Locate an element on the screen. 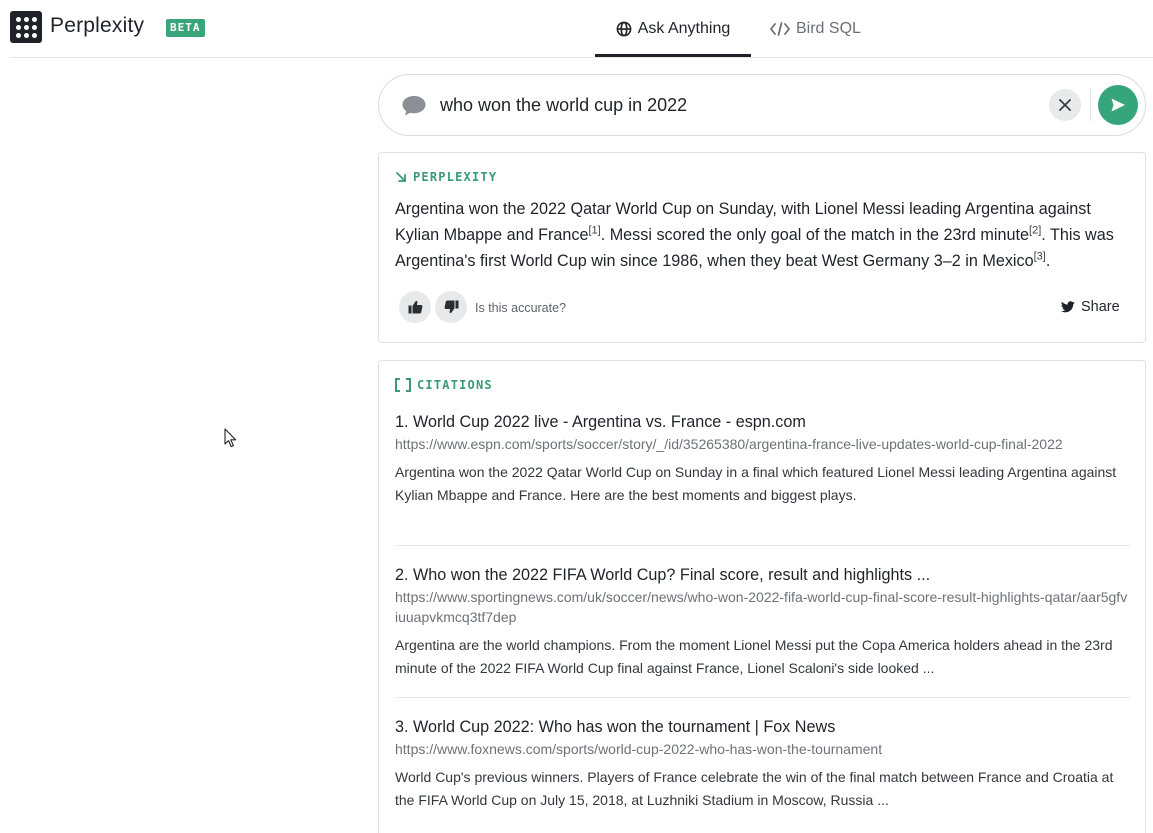  search-divider is located at coordinates (1090, 105).